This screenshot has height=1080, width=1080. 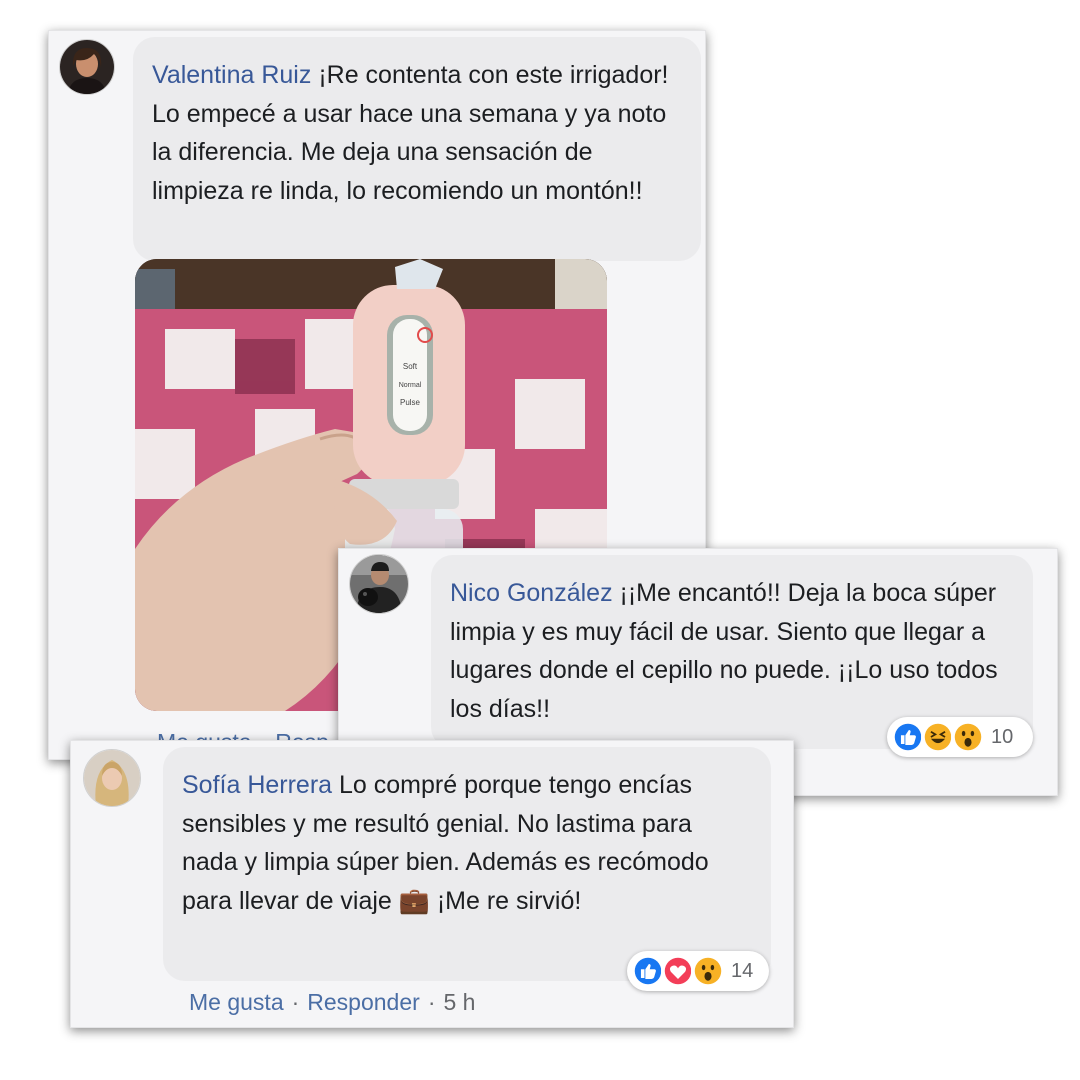 What do you see at coordinates (410, 385) in the screenshot?
I see `mode-normal-label: Normal` at bounding box center [410, 385].